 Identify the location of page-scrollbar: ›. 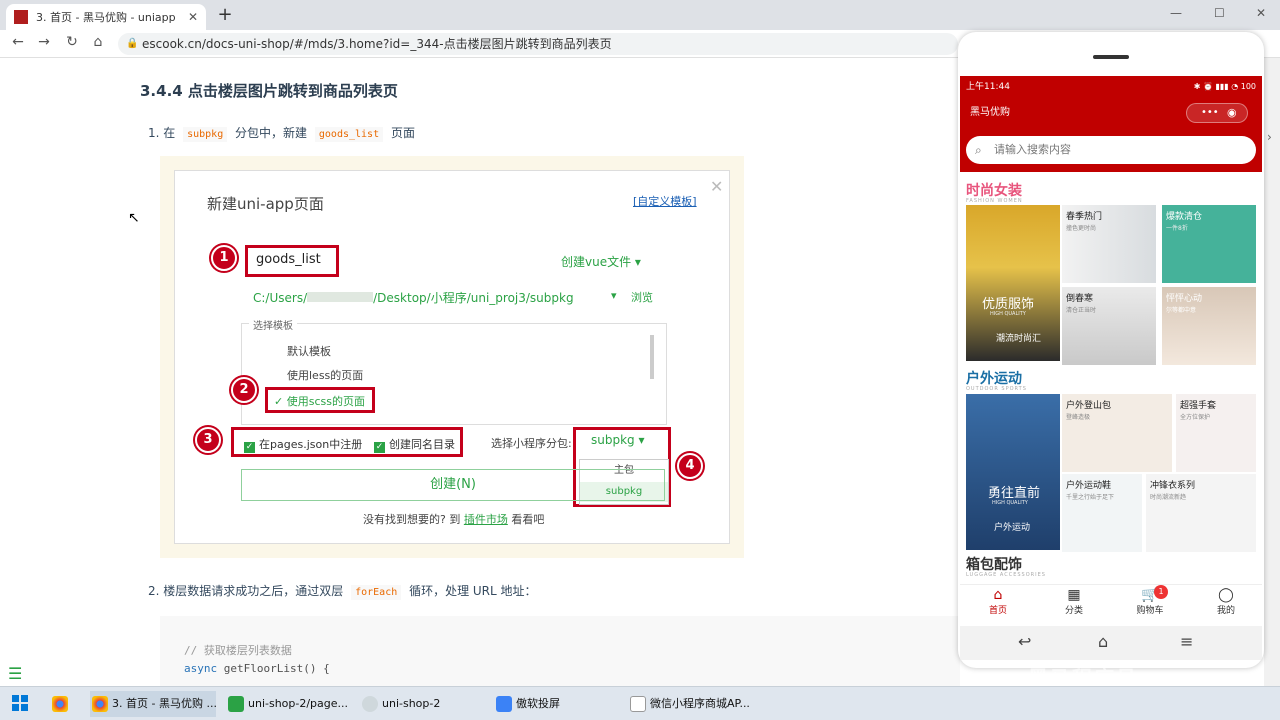
(1272, 372).